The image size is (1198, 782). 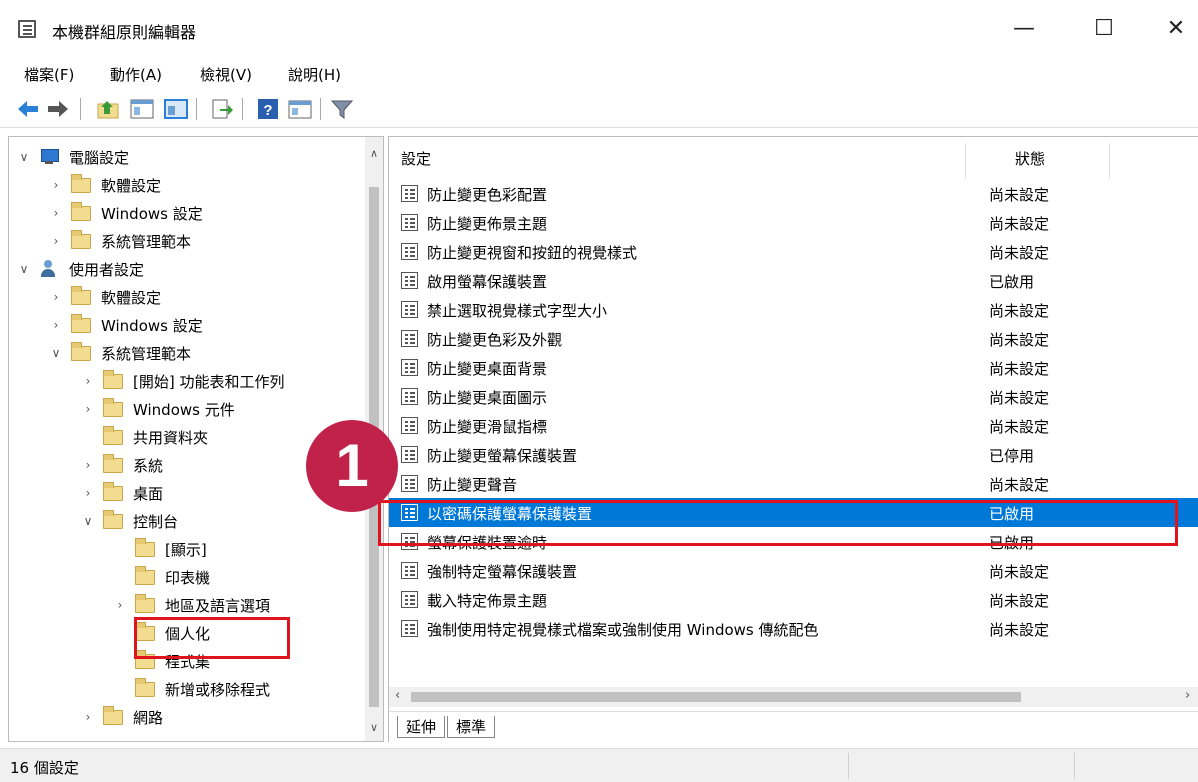 What do you see at coordinates (268, 109) in the screenshot?
I see `help-icon: ?` at bounding box center [268, 109].